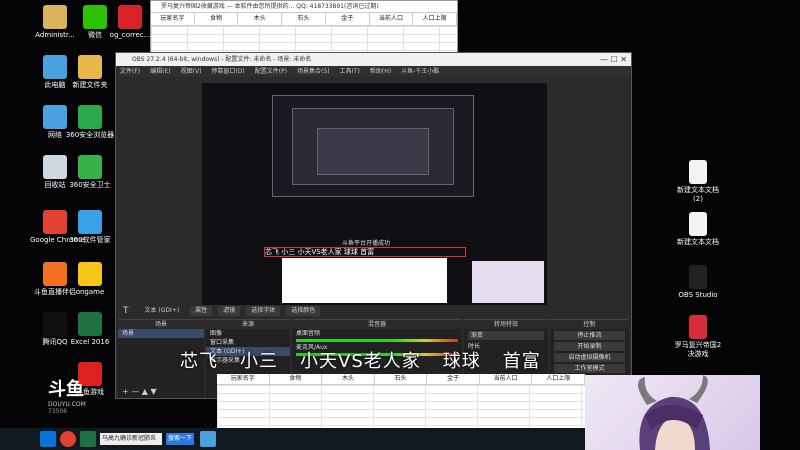 The width and height of the screenshot is (800, 450). I want to click on select-color-button: 选择颜色, so click(303, 311).